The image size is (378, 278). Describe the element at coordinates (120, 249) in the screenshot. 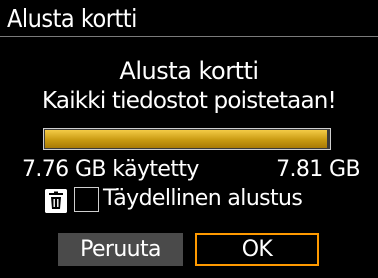

I see `cancel-button: Peruuta` at that location.